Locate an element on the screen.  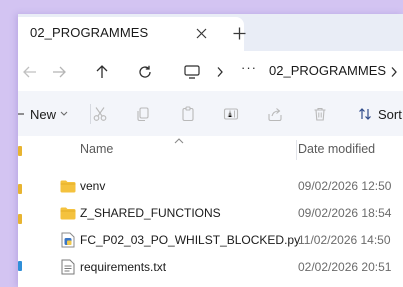
file-row: requirements.txt 02/02/2026 20:51 is located at coordinates (210, 267).